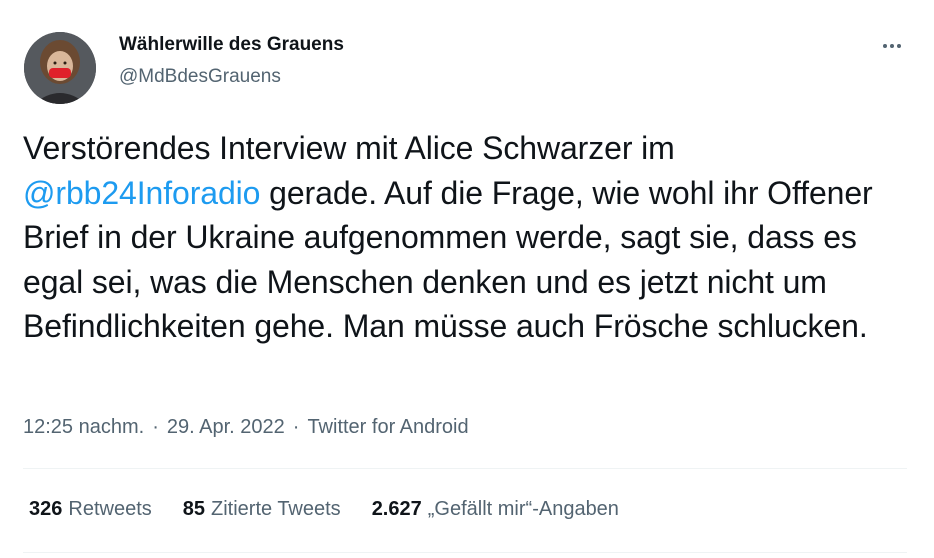  I want to click on author-handle: @MdBdesGrauens, so click(200, 77).